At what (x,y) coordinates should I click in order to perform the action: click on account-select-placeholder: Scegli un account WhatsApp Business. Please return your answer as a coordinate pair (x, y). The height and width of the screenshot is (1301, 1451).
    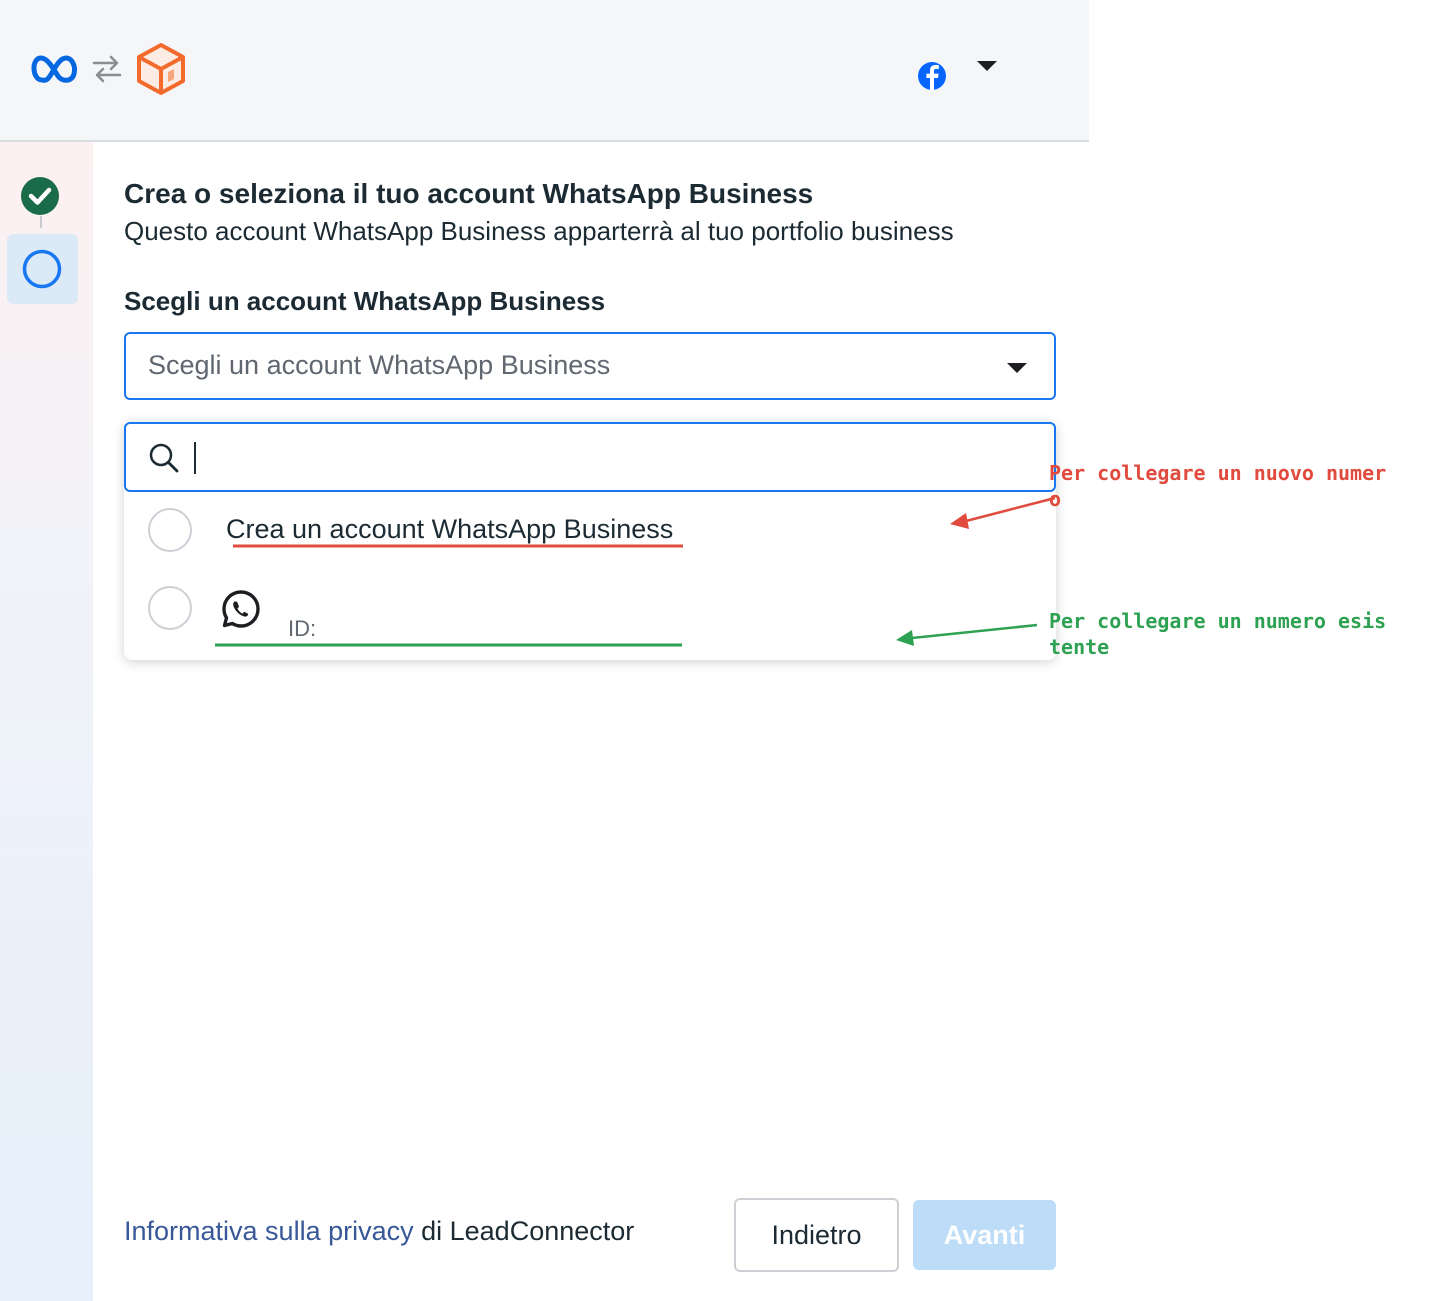
    Looking at the image, I should click on (379, 365).